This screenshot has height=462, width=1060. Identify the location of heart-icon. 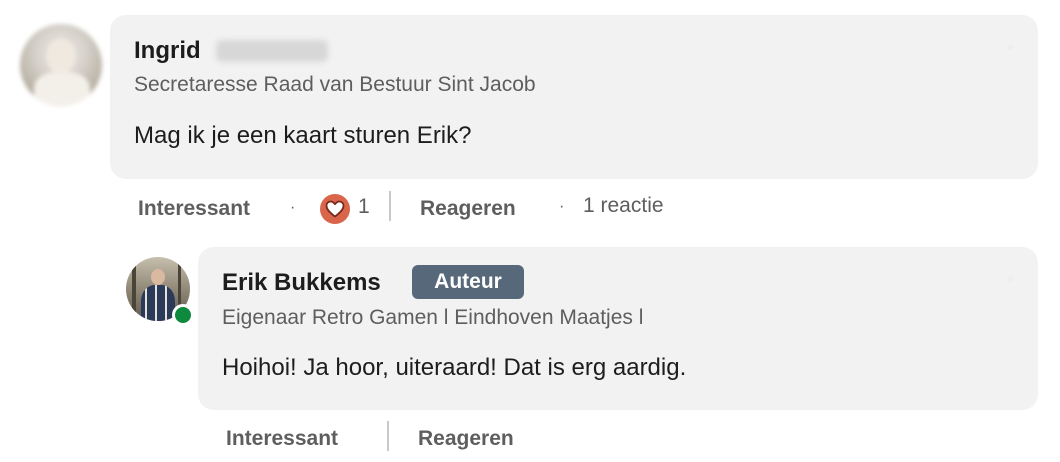
(335, 209).